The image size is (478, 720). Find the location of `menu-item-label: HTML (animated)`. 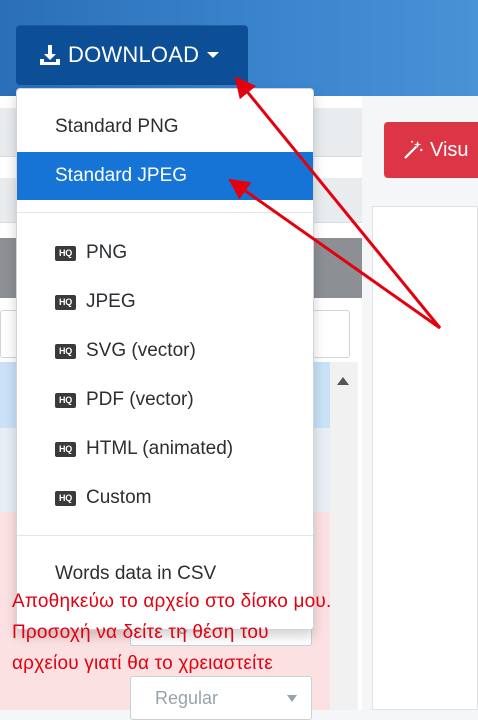

menu-item-label: HTML (animated) is located at coordinates (160, 448).